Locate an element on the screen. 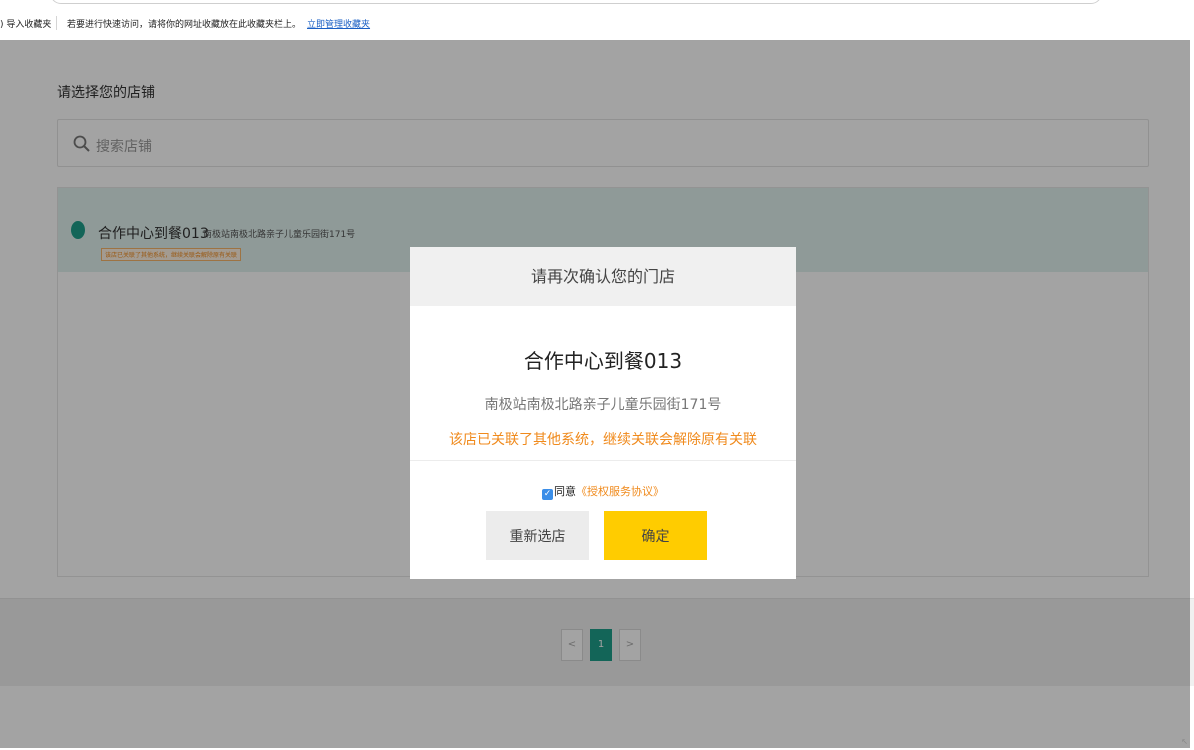  dialog-warning-text: 该店已关联了其他系统，继续关联会解除原有关联 is located at coordinates (603, 440).